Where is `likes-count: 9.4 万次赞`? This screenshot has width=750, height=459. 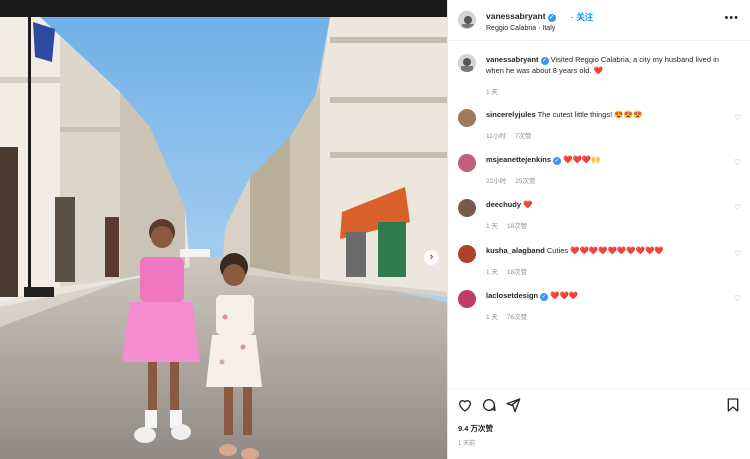
likes-count: 9.4 万次赞 is located at coordinates (475, 428).